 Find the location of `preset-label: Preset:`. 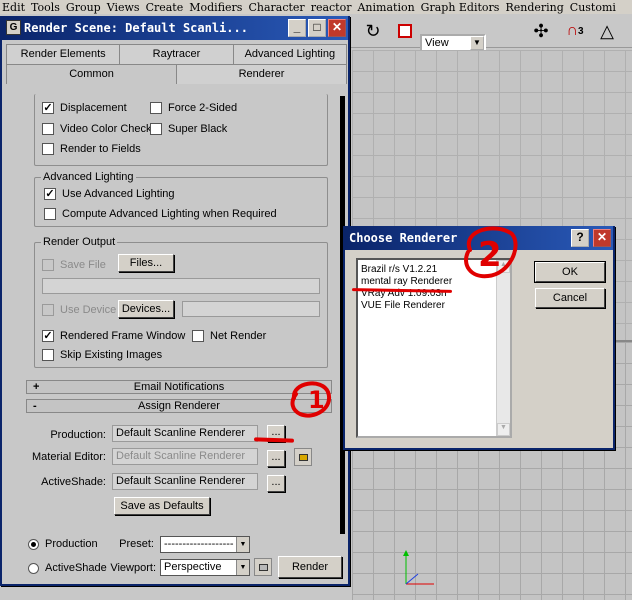

preset-label: Preset: is located at coordinates (136, 544).